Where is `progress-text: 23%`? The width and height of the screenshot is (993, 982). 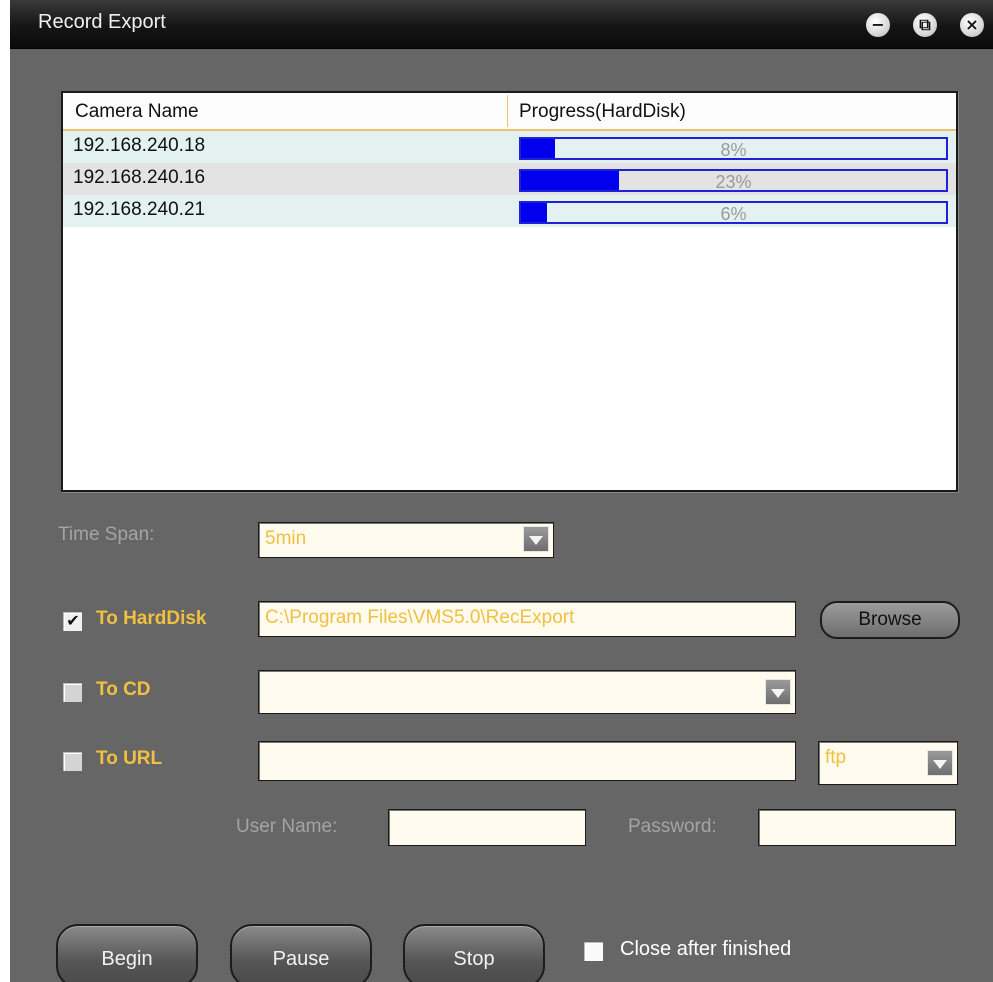 progress-text: 23% is located at coordinates (733, 182).